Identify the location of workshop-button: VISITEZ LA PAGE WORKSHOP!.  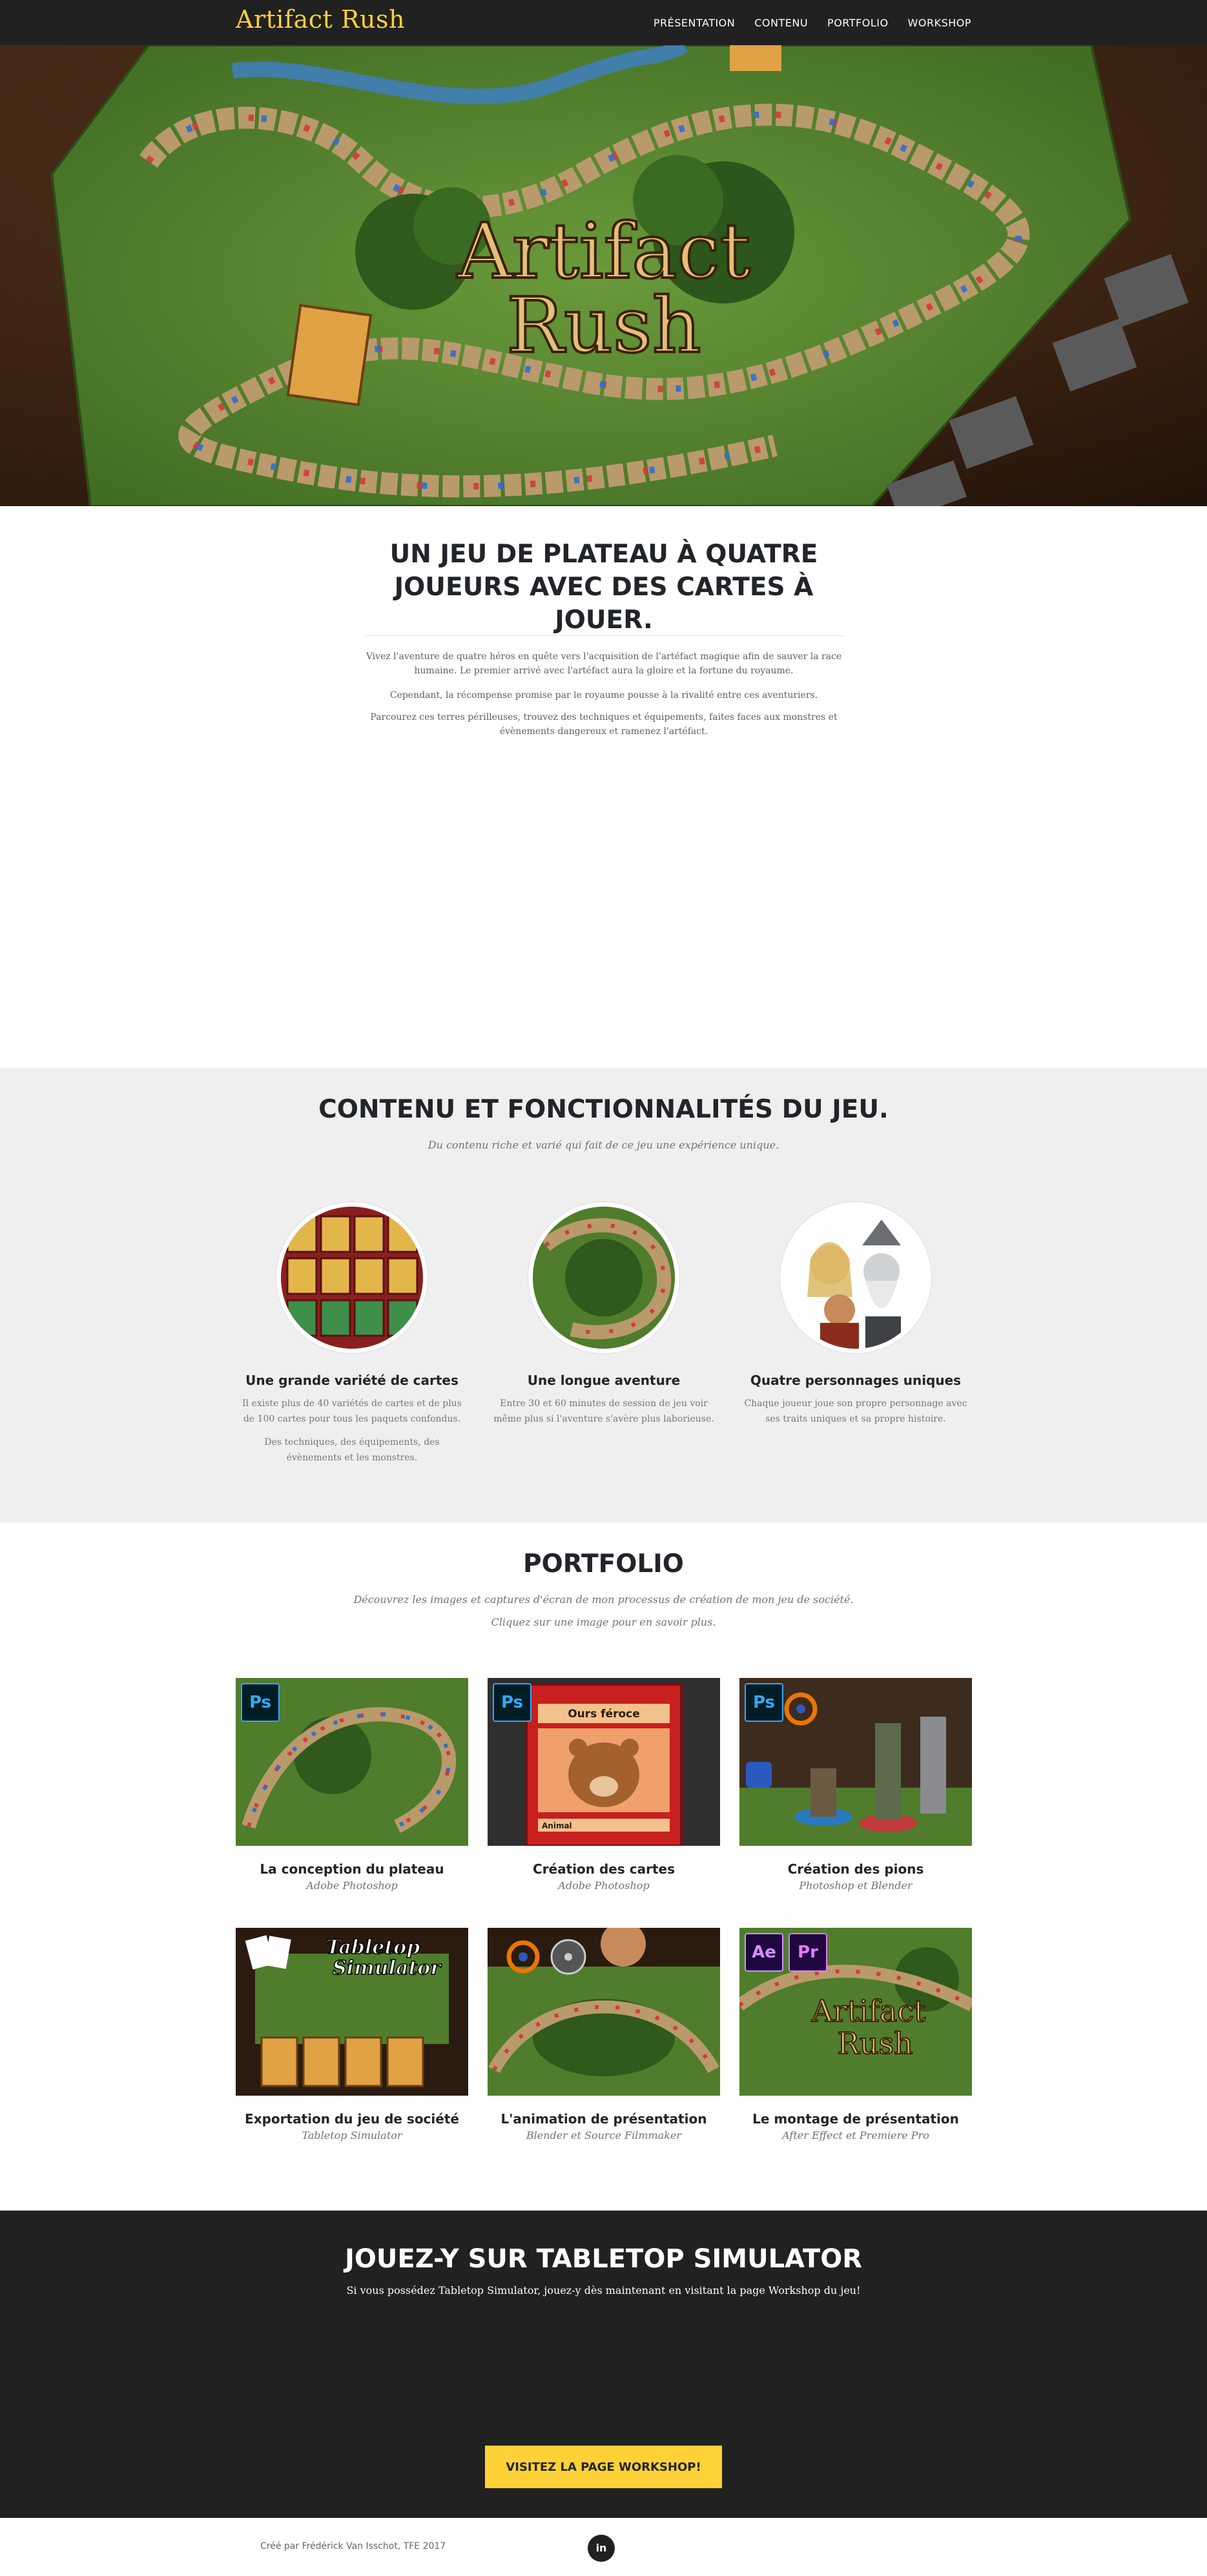
(603, 2467).